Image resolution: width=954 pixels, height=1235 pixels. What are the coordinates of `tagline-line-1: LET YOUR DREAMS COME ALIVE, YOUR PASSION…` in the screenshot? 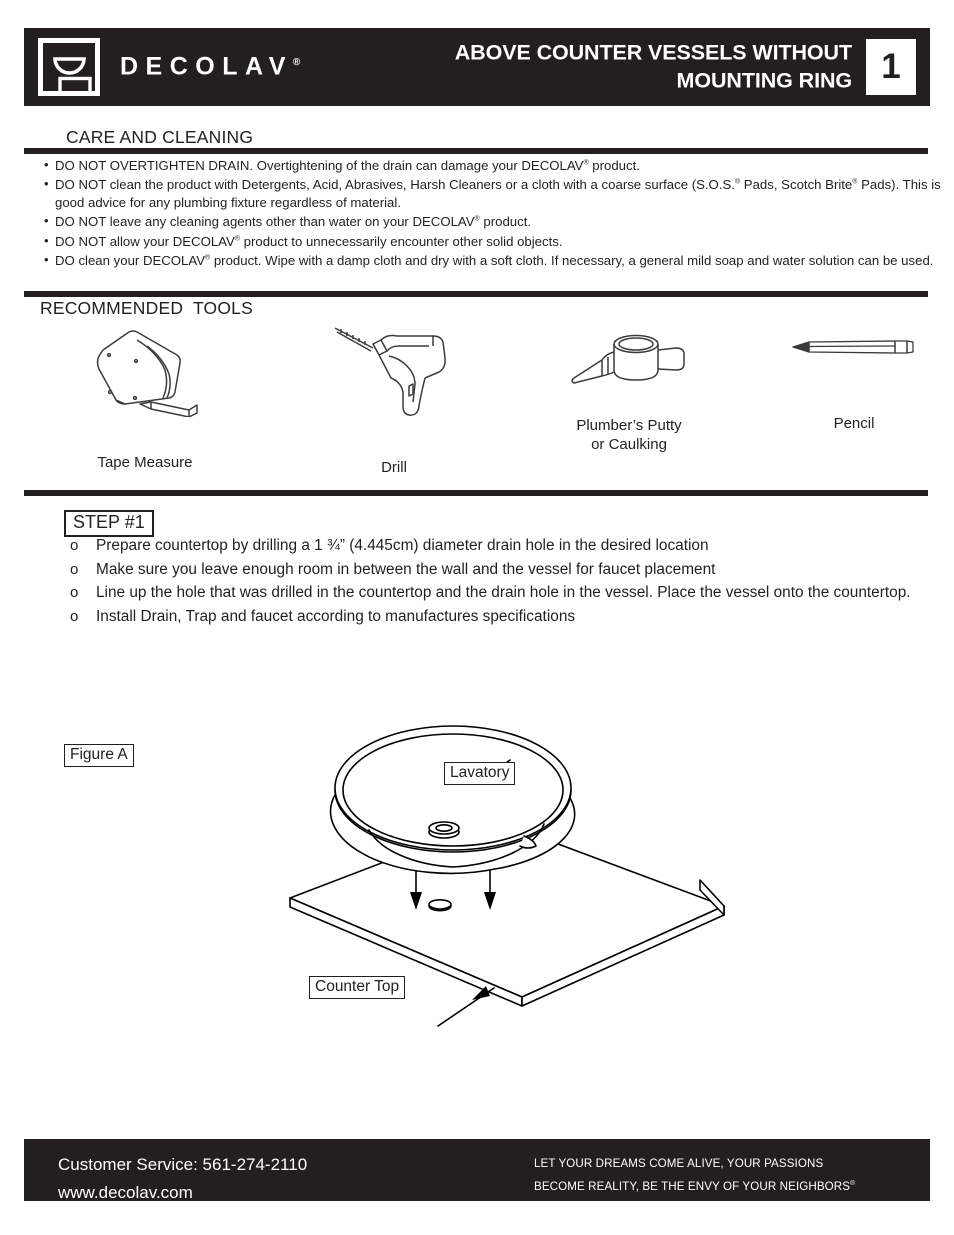 It's located at (679, 1163).